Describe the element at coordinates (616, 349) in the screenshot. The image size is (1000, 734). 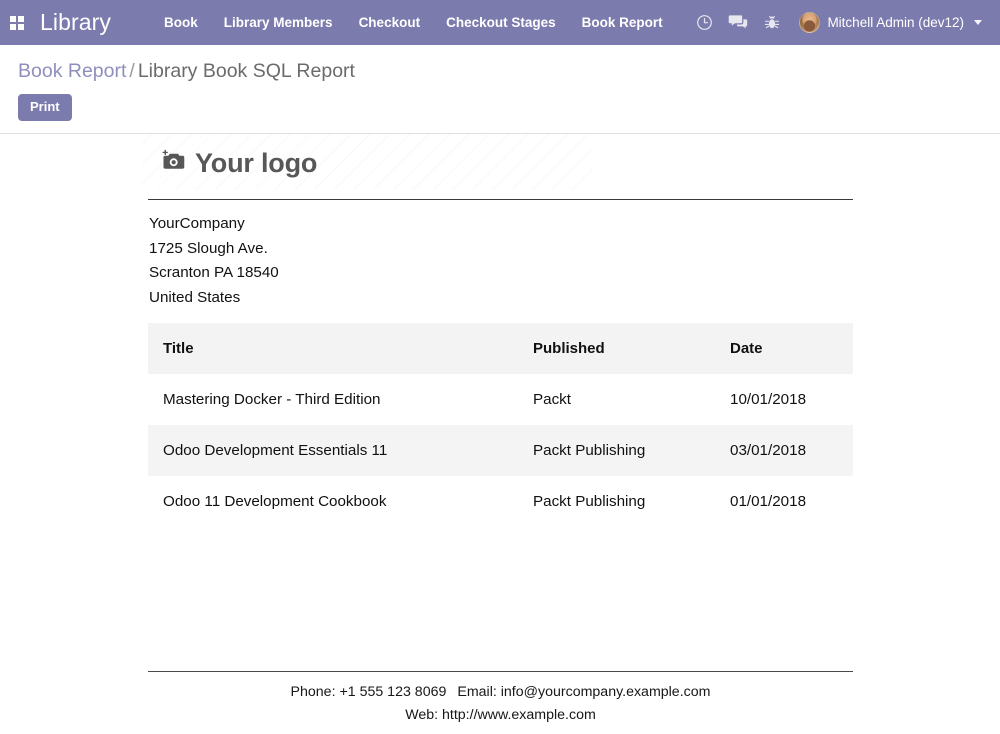
I see `column-header-published: Published` at that location.